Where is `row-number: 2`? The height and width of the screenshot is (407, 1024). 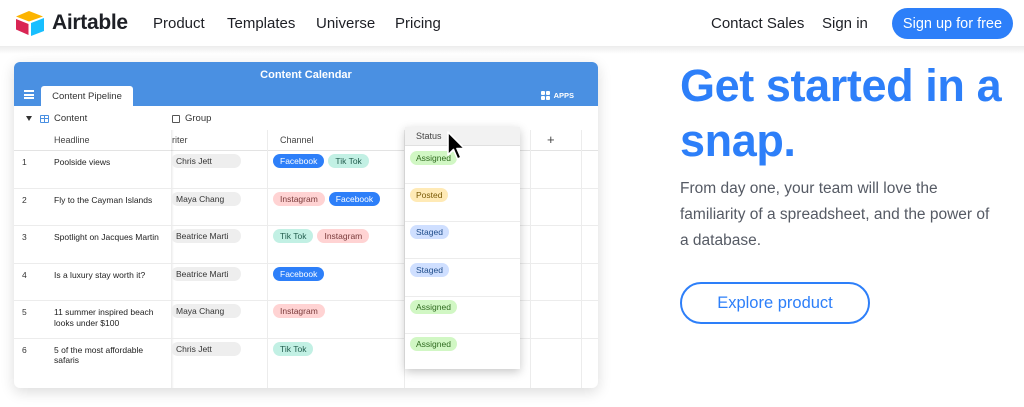 row-number: 2 is located at coordinates (24, 199).